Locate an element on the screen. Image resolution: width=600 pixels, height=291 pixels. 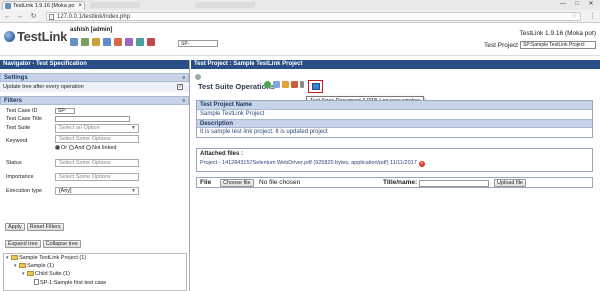
or-radio is located at coordinates (57, 147).